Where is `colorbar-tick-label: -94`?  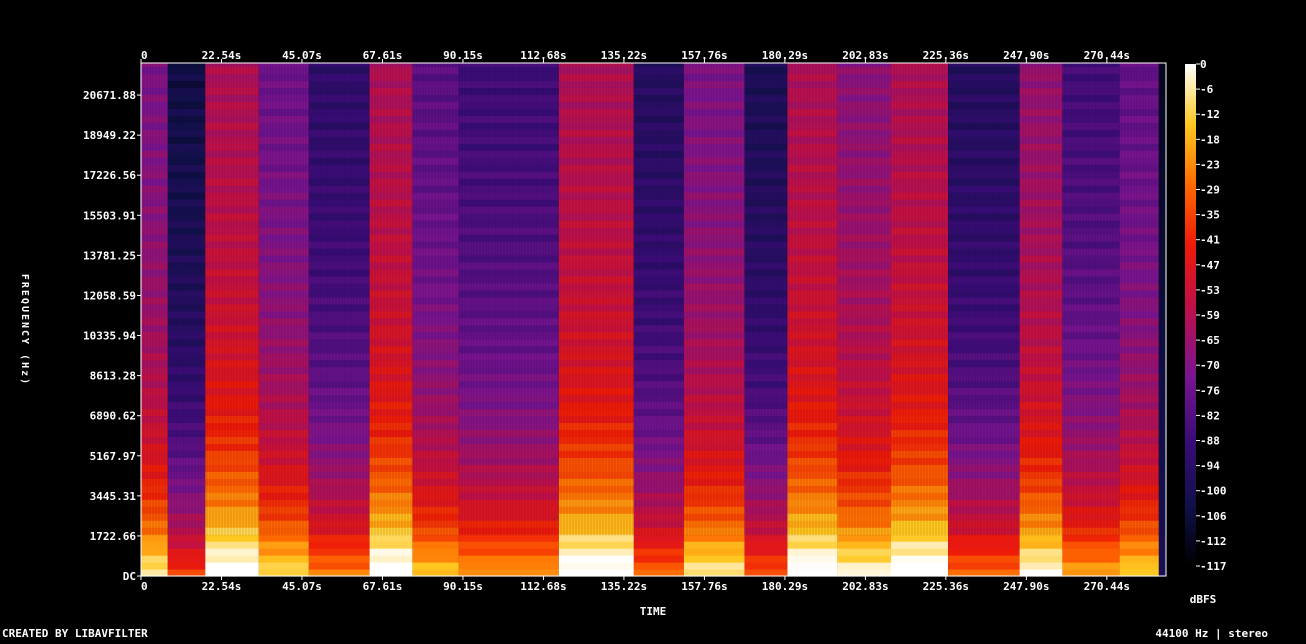
colorbar-tick-label: -94 is located at coordinates (1210, 466).